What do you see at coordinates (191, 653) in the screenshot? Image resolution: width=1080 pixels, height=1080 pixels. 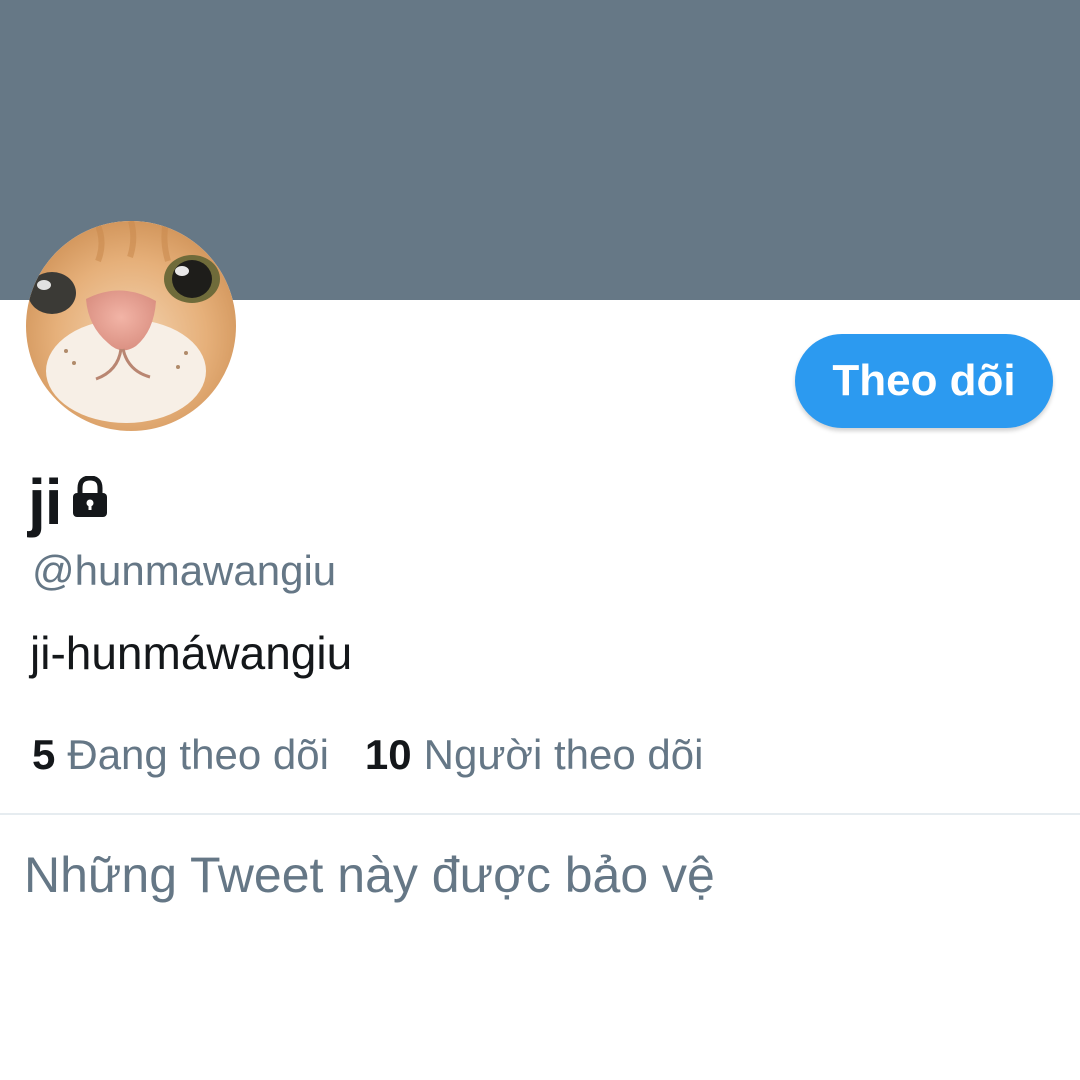 I see `profile-bio: ji-hunmáwangiu` at bounding box center [191, 653].